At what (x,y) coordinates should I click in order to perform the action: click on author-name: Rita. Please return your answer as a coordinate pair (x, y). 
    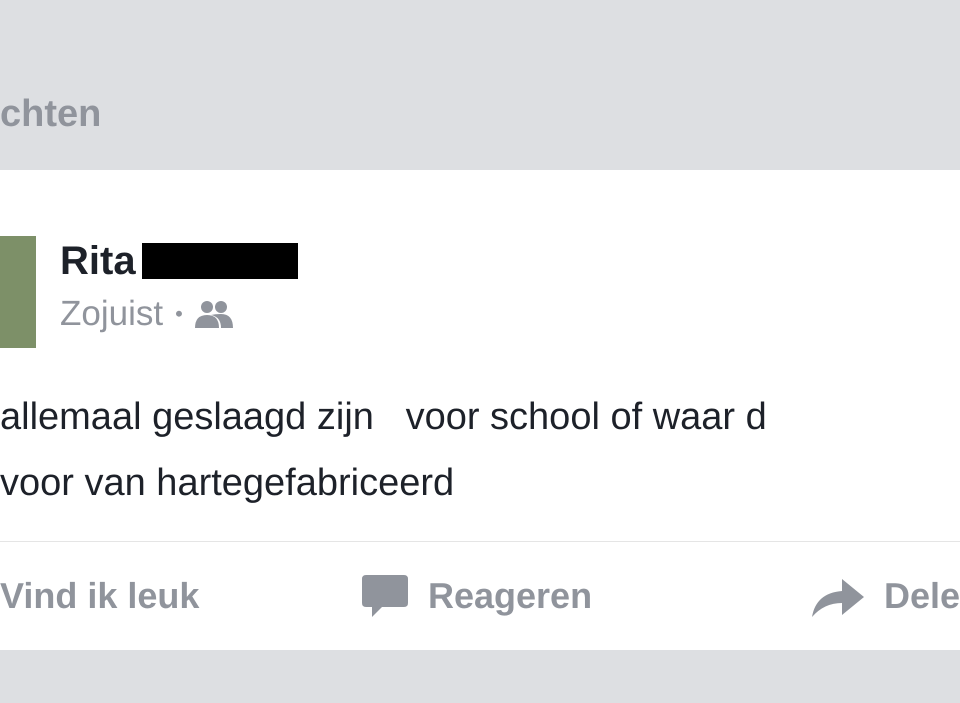
    Looking at the image, I should click on (98, 261).